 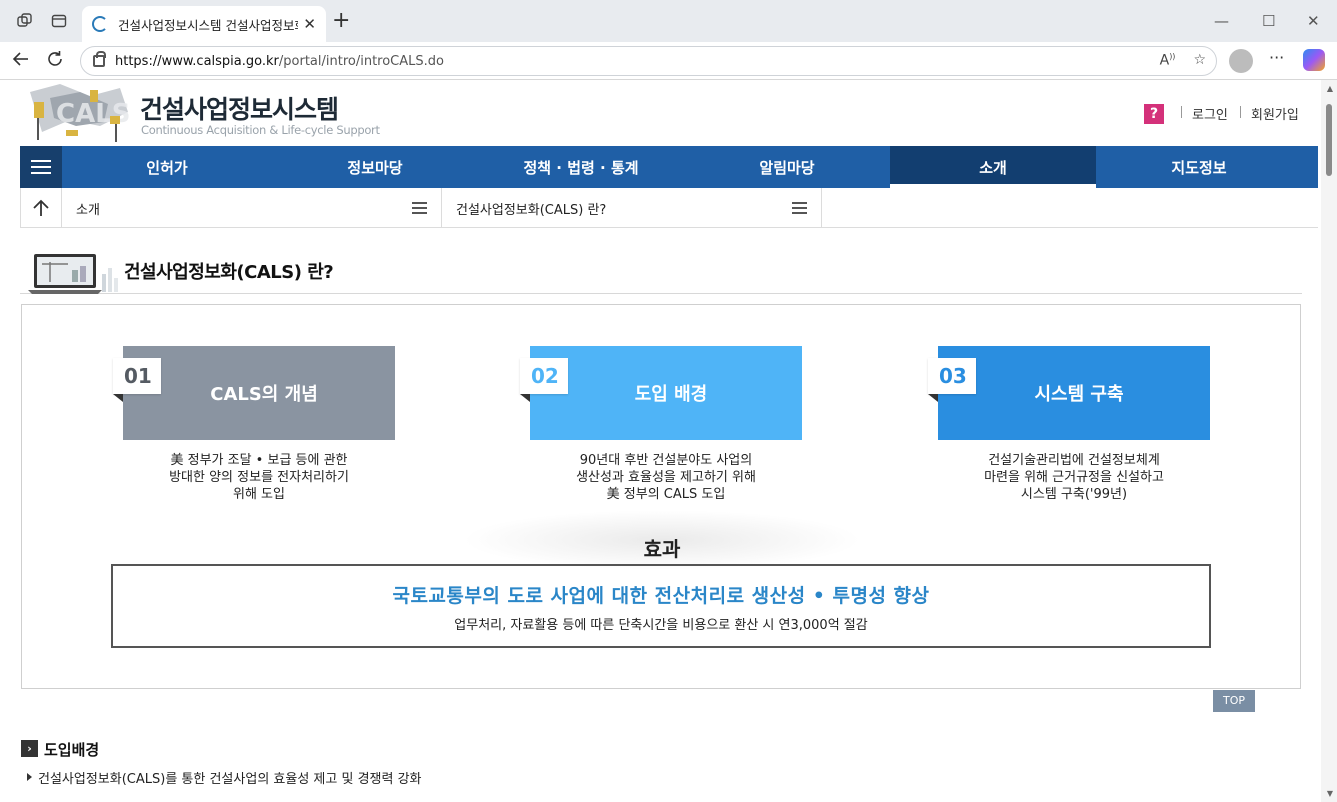 I want to click on effect-label: 효과, so click(x=662, y=549).